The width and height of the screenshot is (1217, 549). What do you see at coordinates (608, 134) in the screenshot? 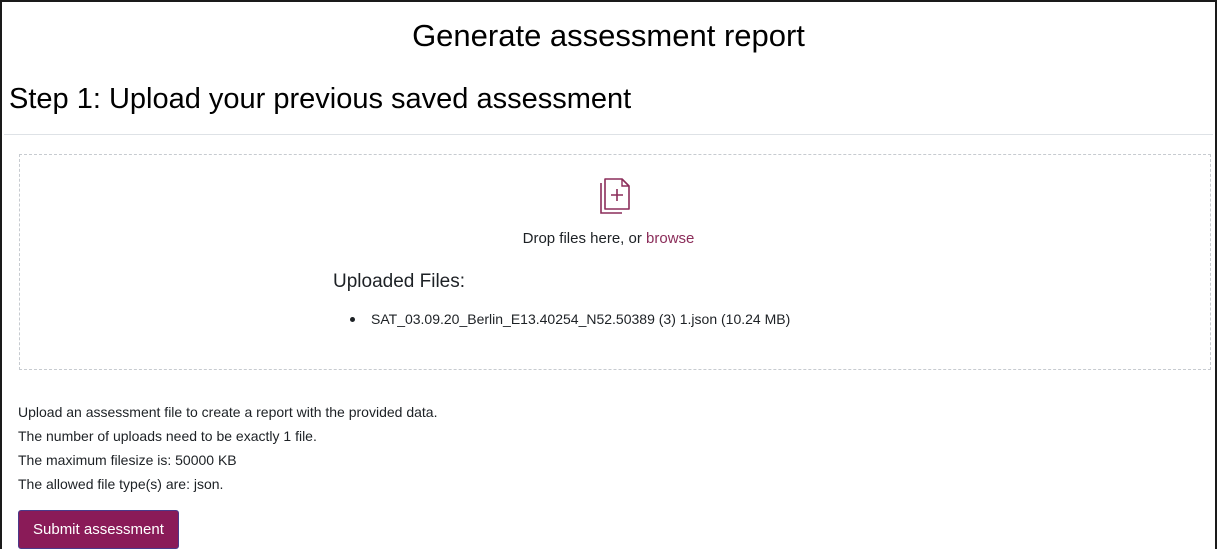
I see `divider` at bounding box center [608, 134].